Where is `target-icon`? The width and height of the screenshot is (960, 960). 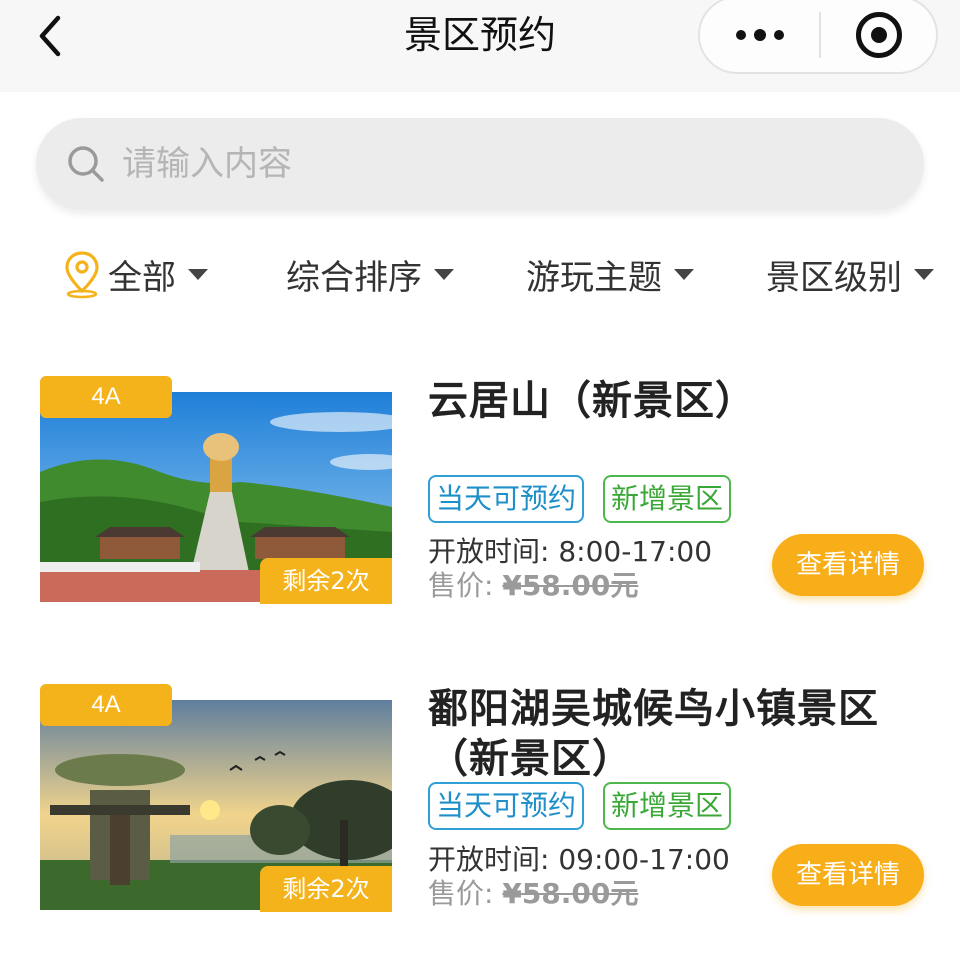 target-icon is located at coordinates (879, 35).